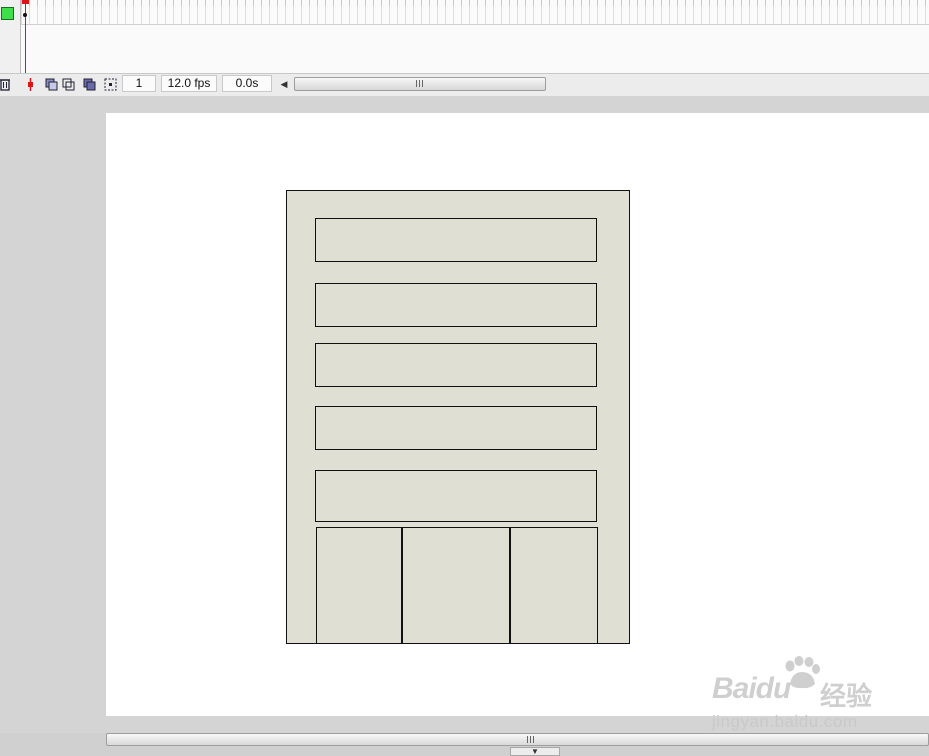 Image resolution: width=929 pixels, height=756 pixels. Describe the element at coordinates (25, 36) in the screenshot. I see `playhead` at that location.